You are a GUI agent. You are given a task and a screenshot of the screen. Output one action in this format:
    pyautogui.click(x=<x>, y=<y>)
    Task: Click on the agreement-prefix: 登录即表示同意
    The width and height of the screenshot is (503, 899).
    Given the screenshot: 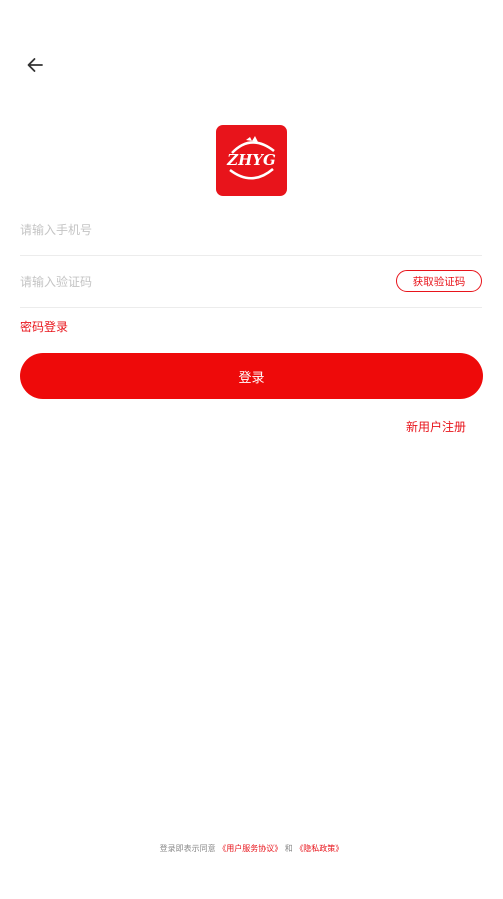 What is the action you would take?
    pyautogui.click(x=187, y=848)
    